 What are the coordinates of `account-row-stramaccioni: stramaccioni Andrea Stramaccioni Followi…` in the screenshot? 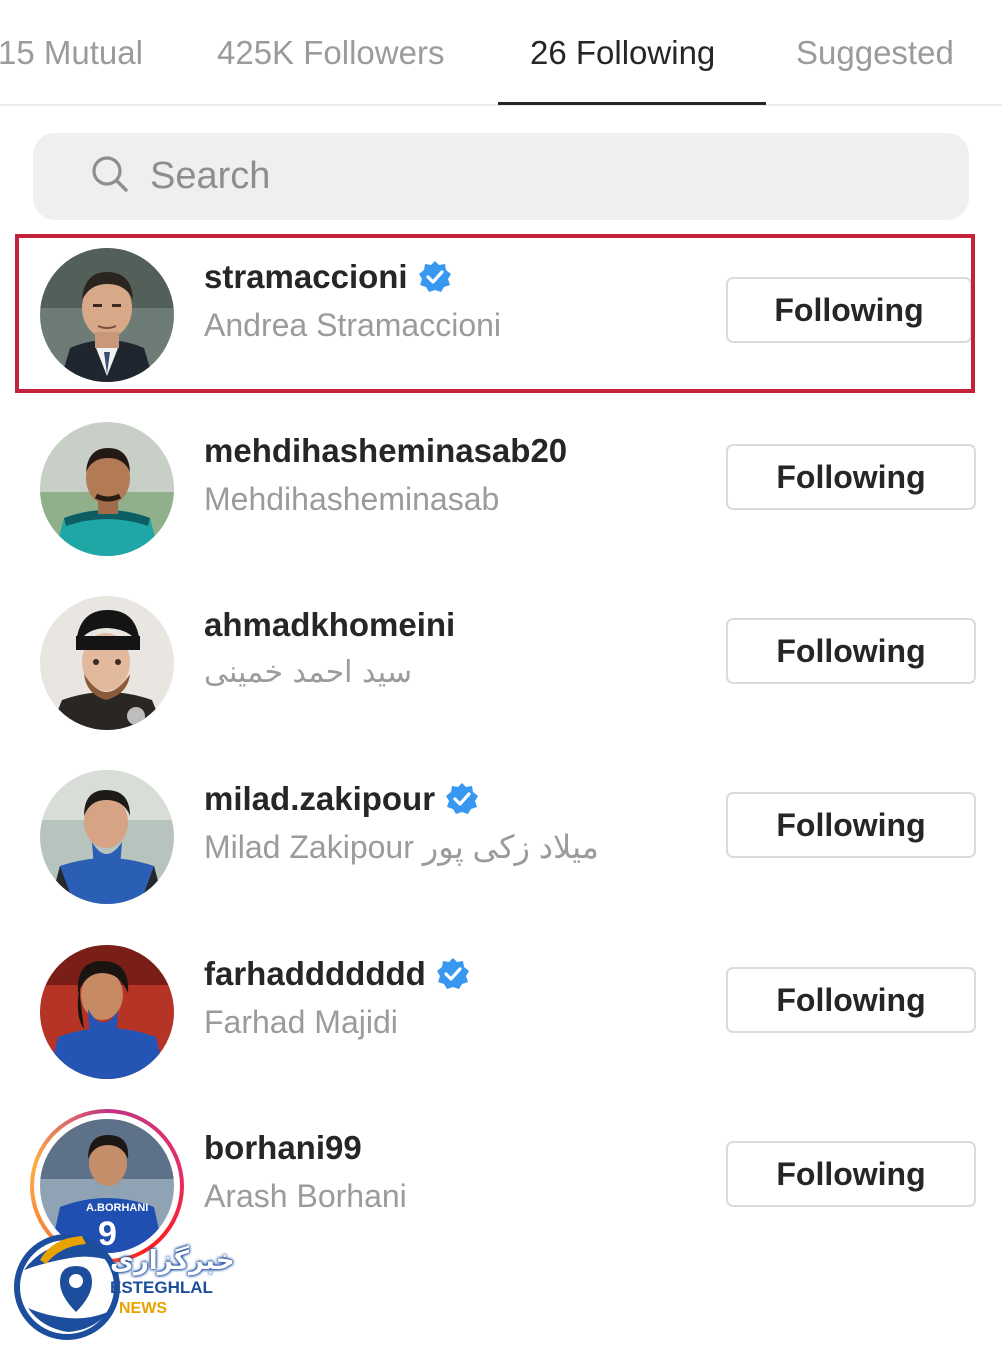 It's located at (501, 313).